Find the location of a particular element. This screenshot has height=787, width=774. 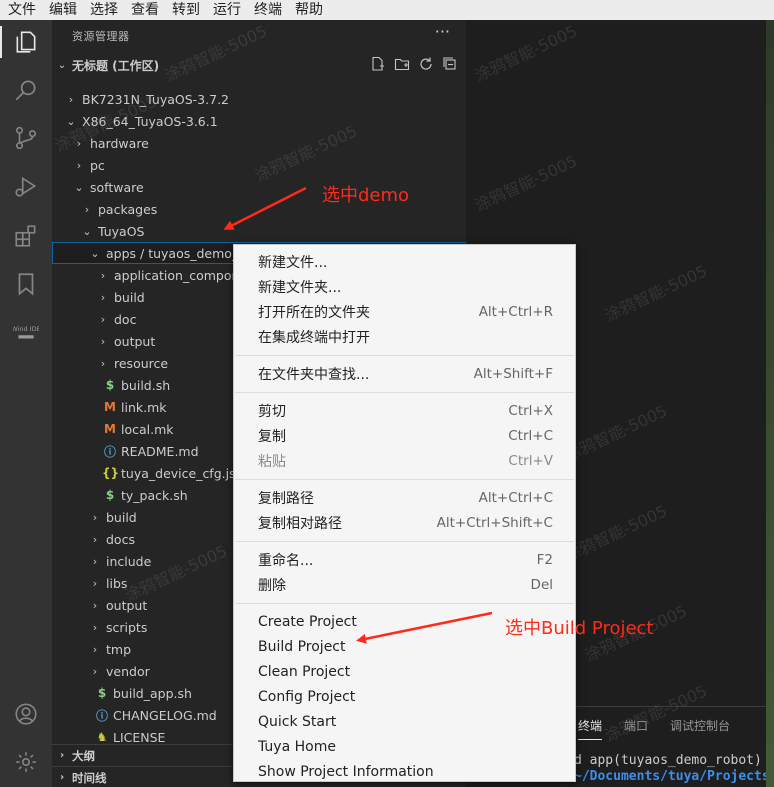

menu-item-shortcut: Ctrl+C is located at coordinates (530, 436).